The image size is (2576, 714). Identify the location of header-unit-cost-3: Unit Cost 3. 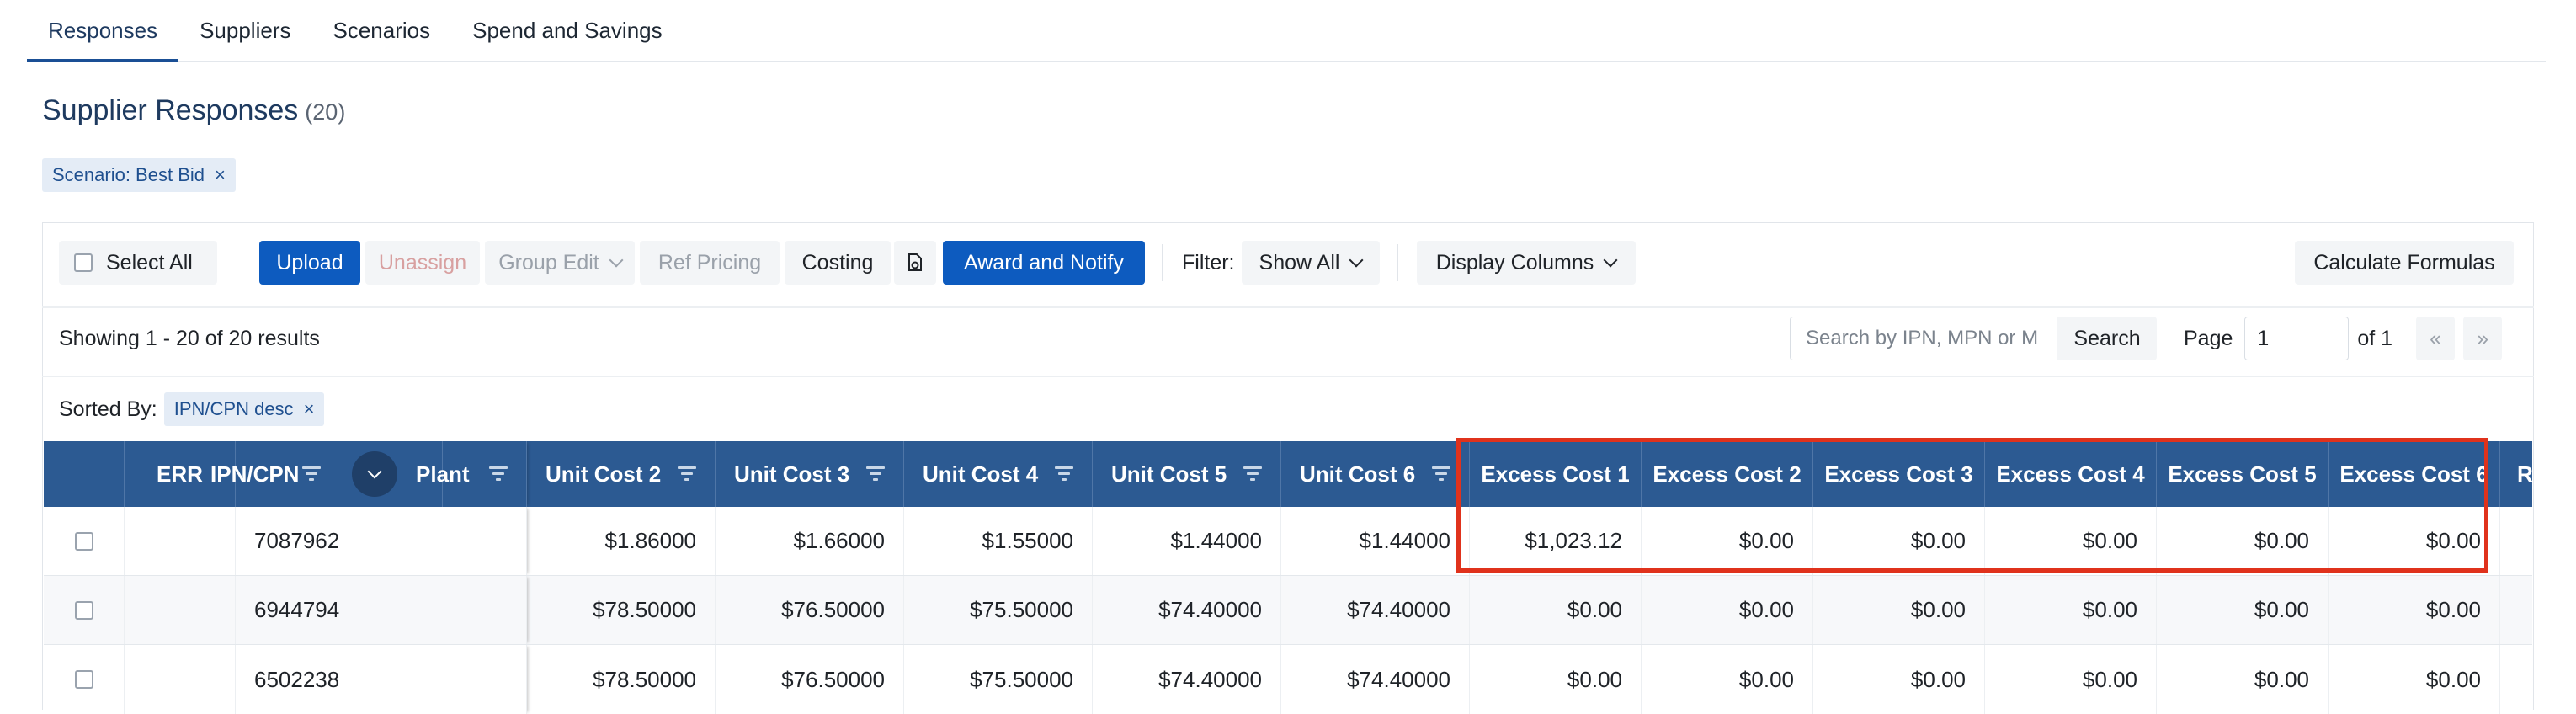
(810, 474).